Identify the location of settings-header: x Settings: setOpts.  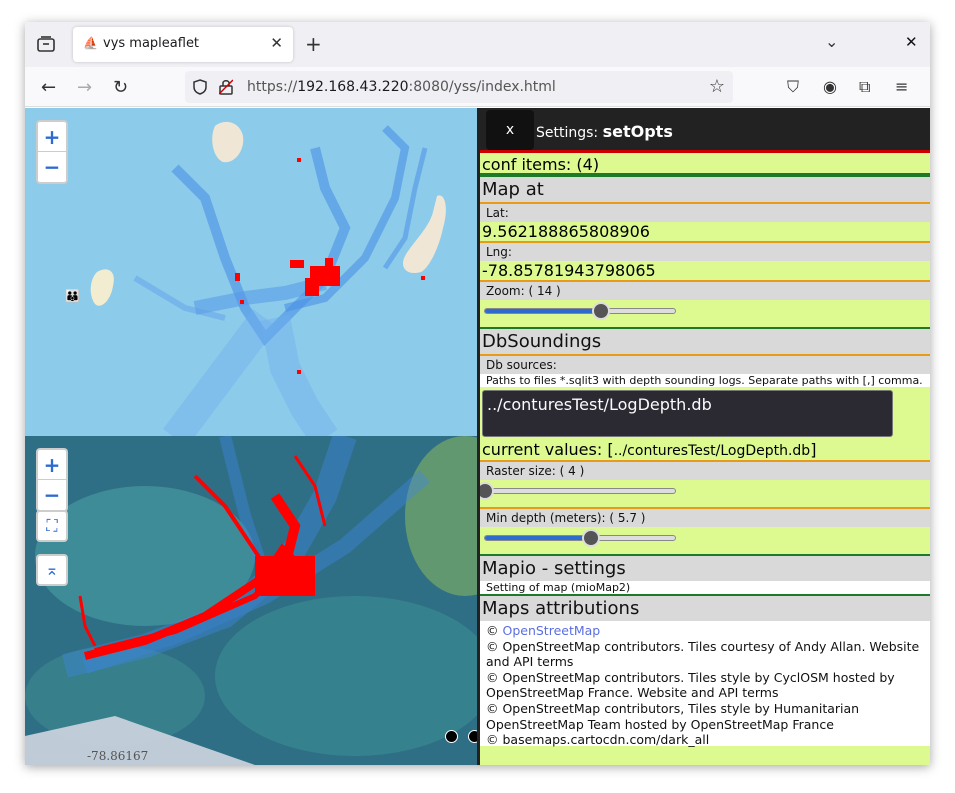
(705, 130).